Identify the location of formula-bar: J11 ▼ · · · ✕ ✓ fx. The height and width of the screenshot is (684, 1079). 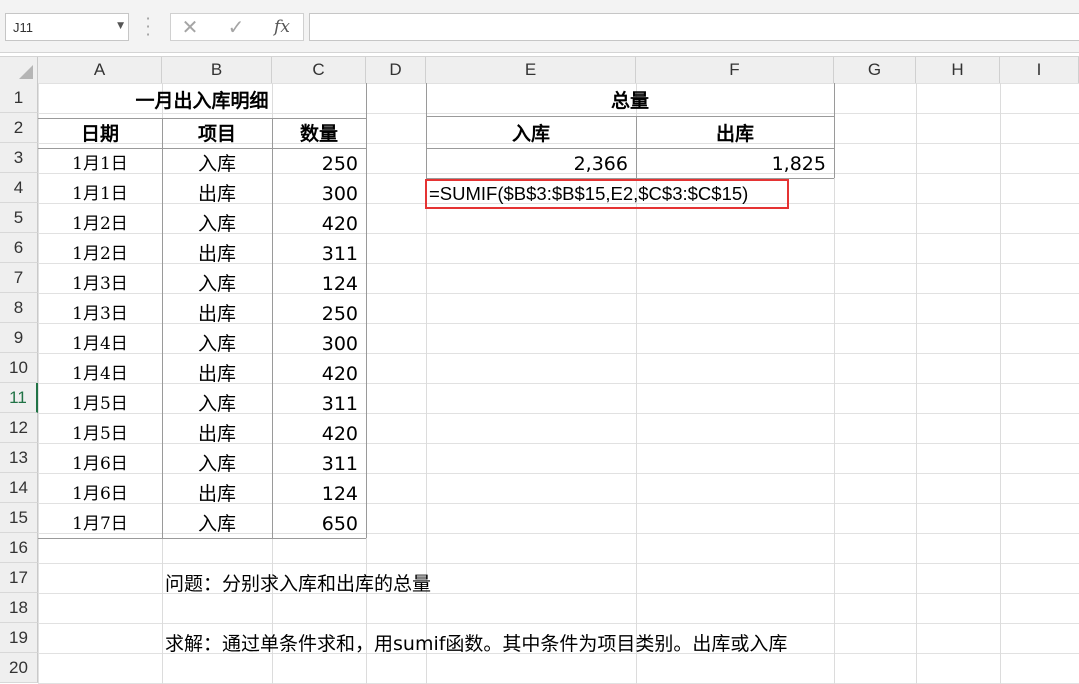
(539, 26).